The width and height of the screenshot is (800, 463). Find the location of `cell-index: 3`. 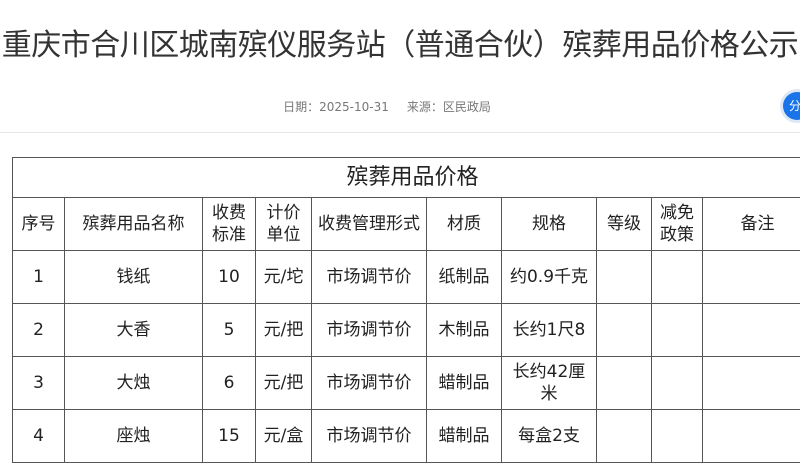

cell-index: 3 is located at coordinates (38, 383).